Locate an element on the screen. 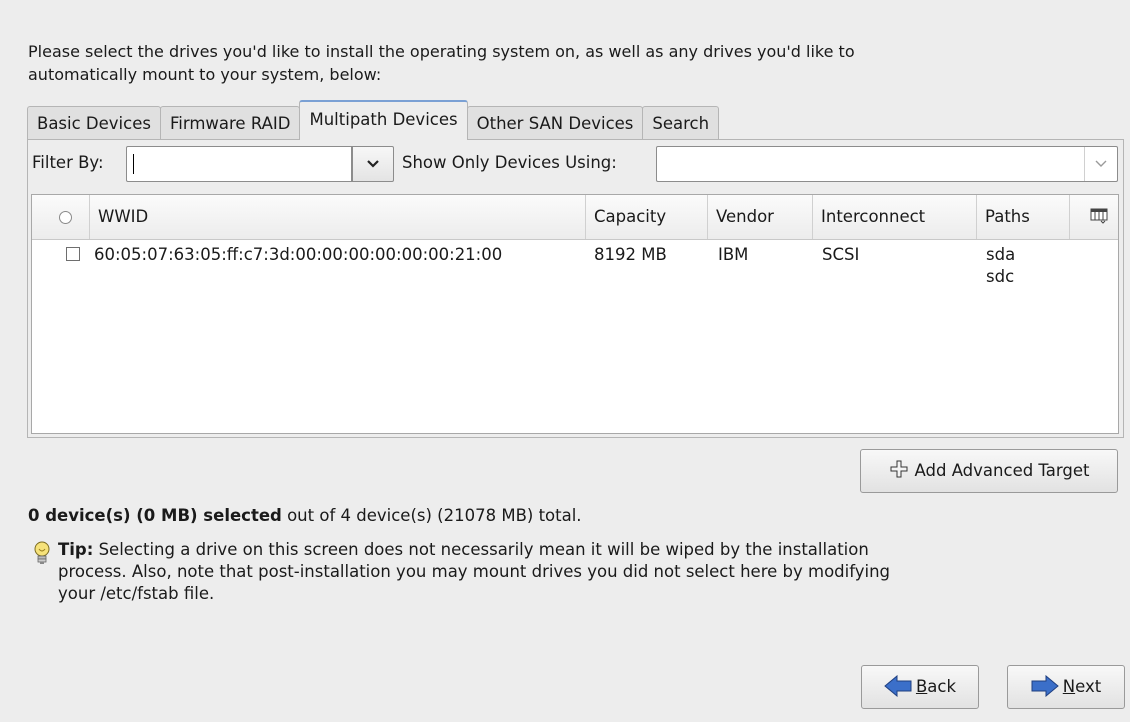 The image size is (1130, 722). plus-icon is located at coordinates (898, 469).